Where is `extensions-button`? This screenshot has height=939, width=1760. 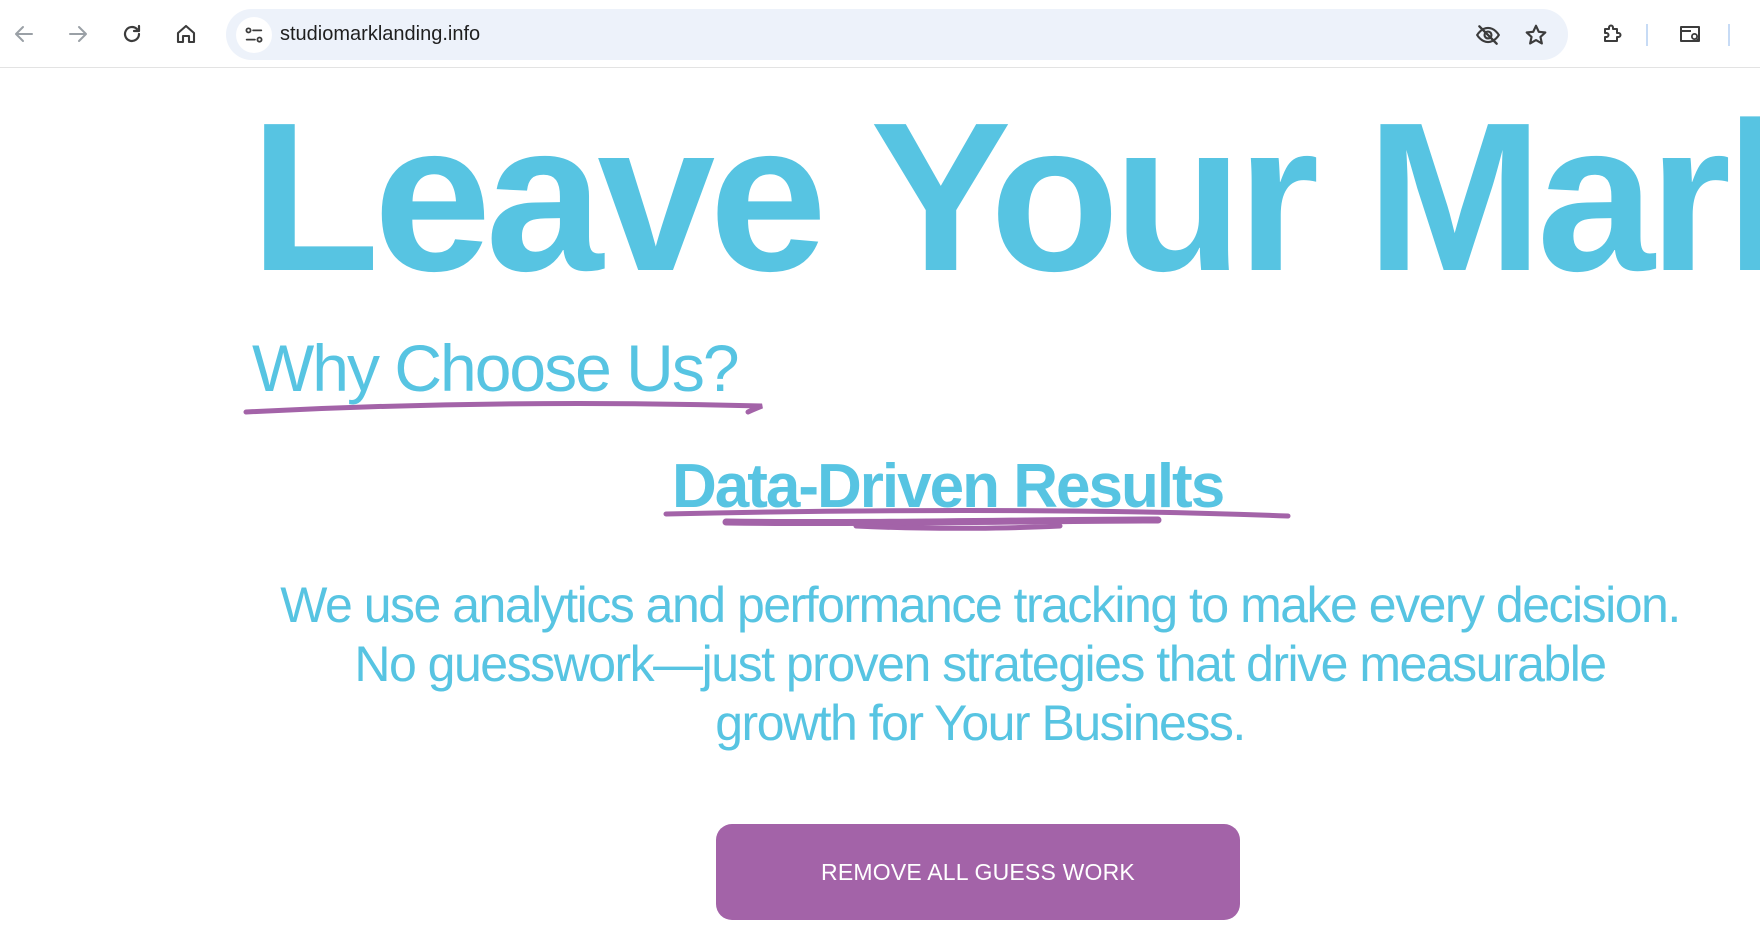 extensions-button is located at coordinates (1612, 34).